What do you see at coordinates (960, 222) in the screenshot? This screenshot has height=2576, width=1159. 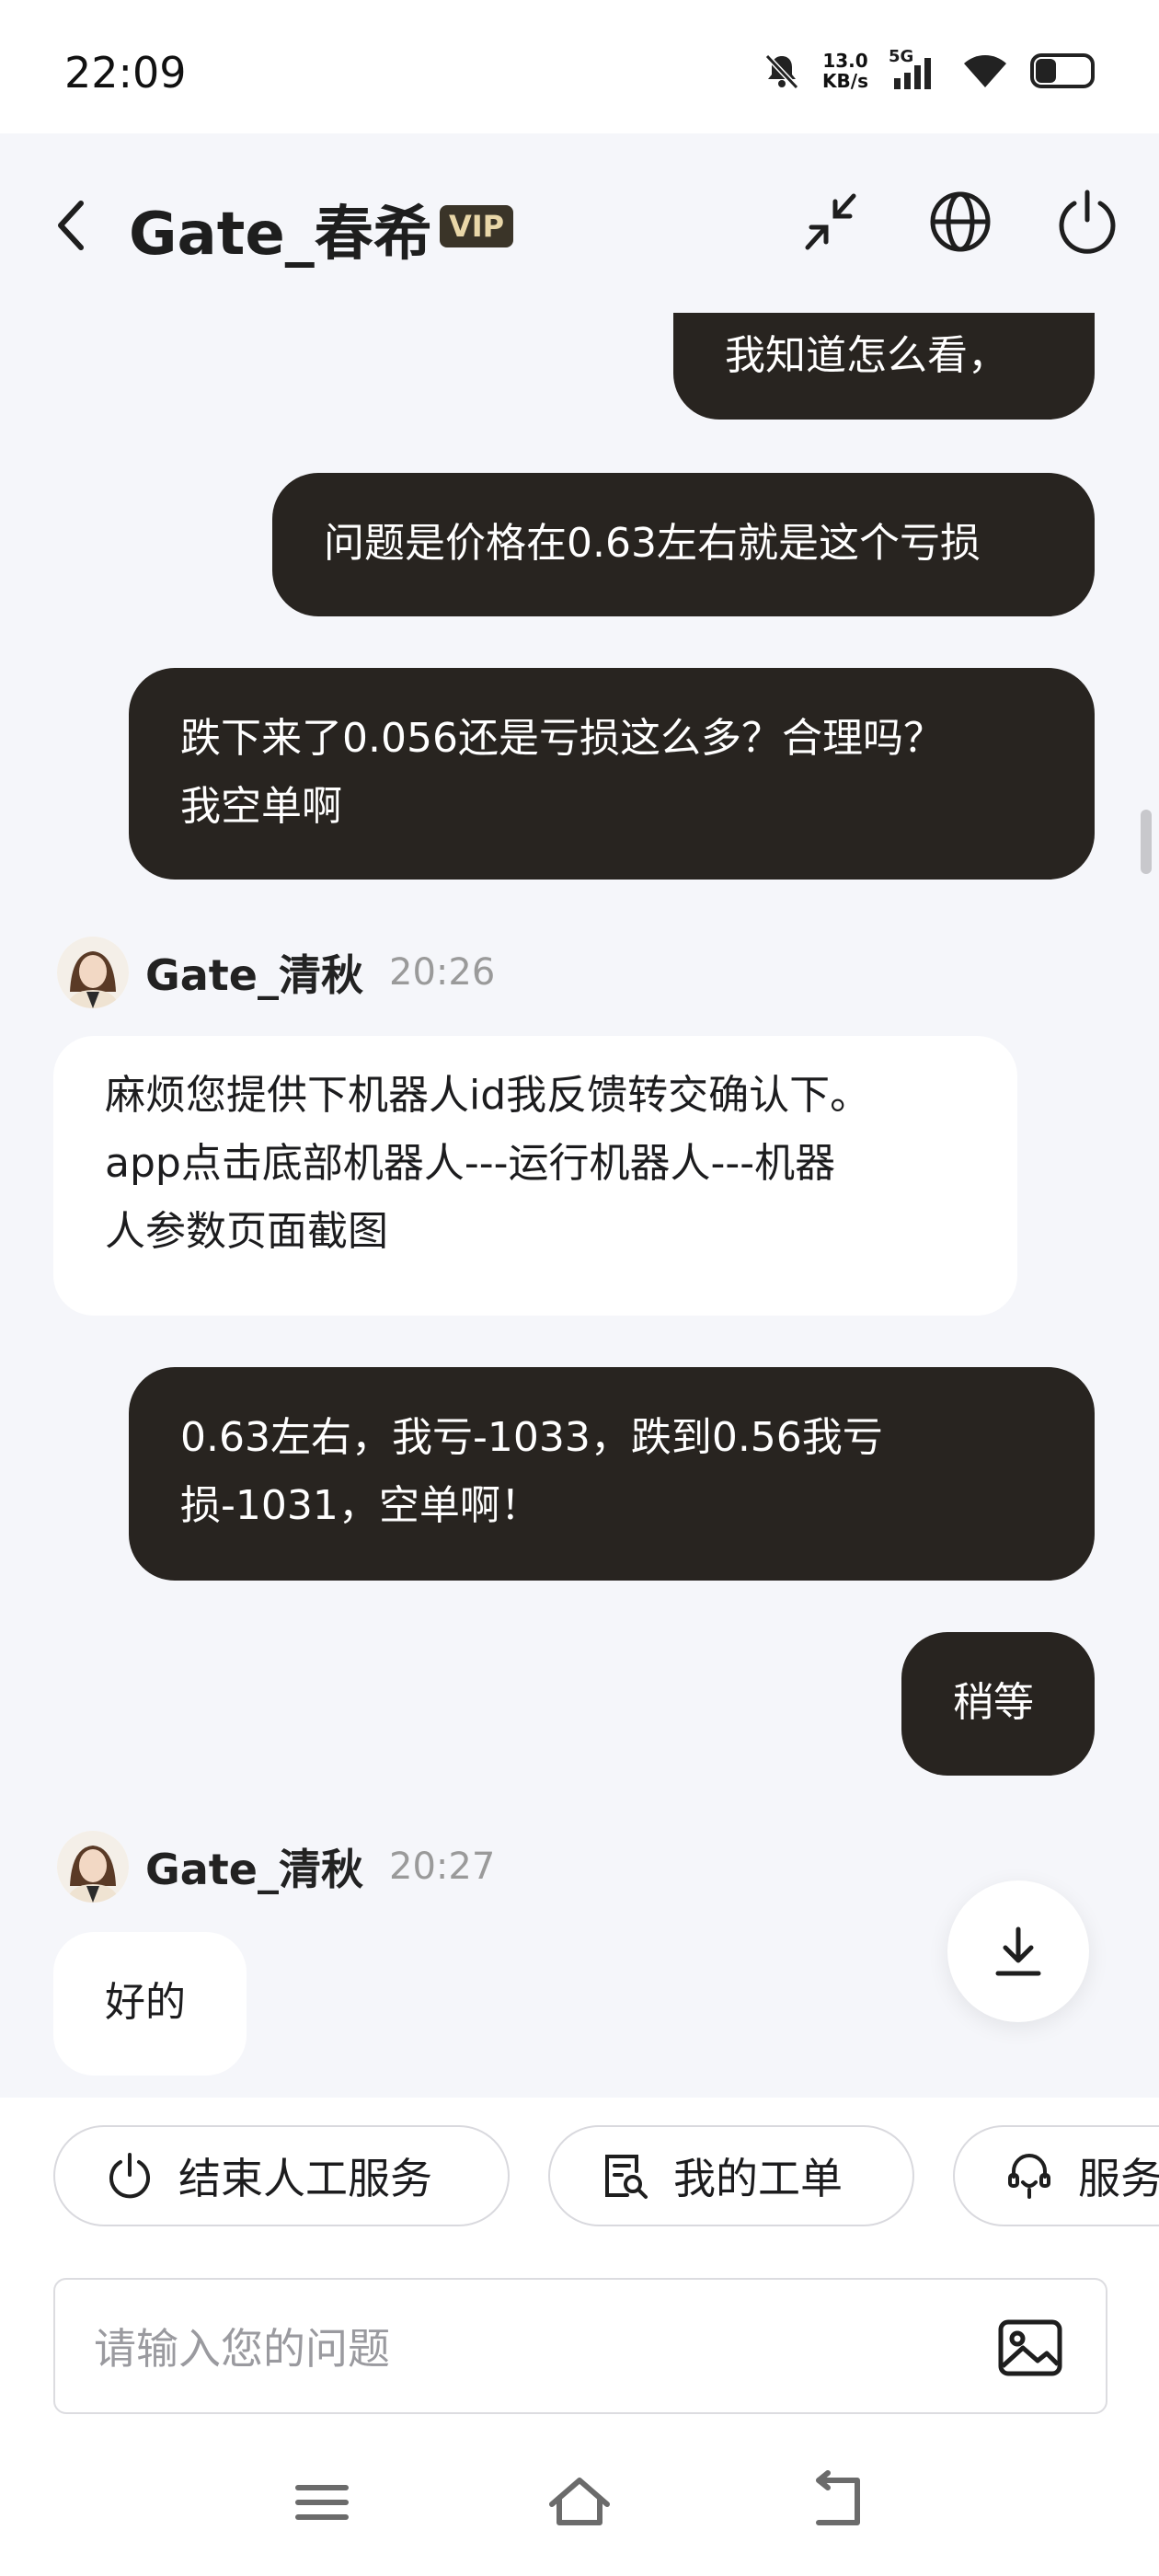 I see `globe-icon` at bounding box center [960, 222].